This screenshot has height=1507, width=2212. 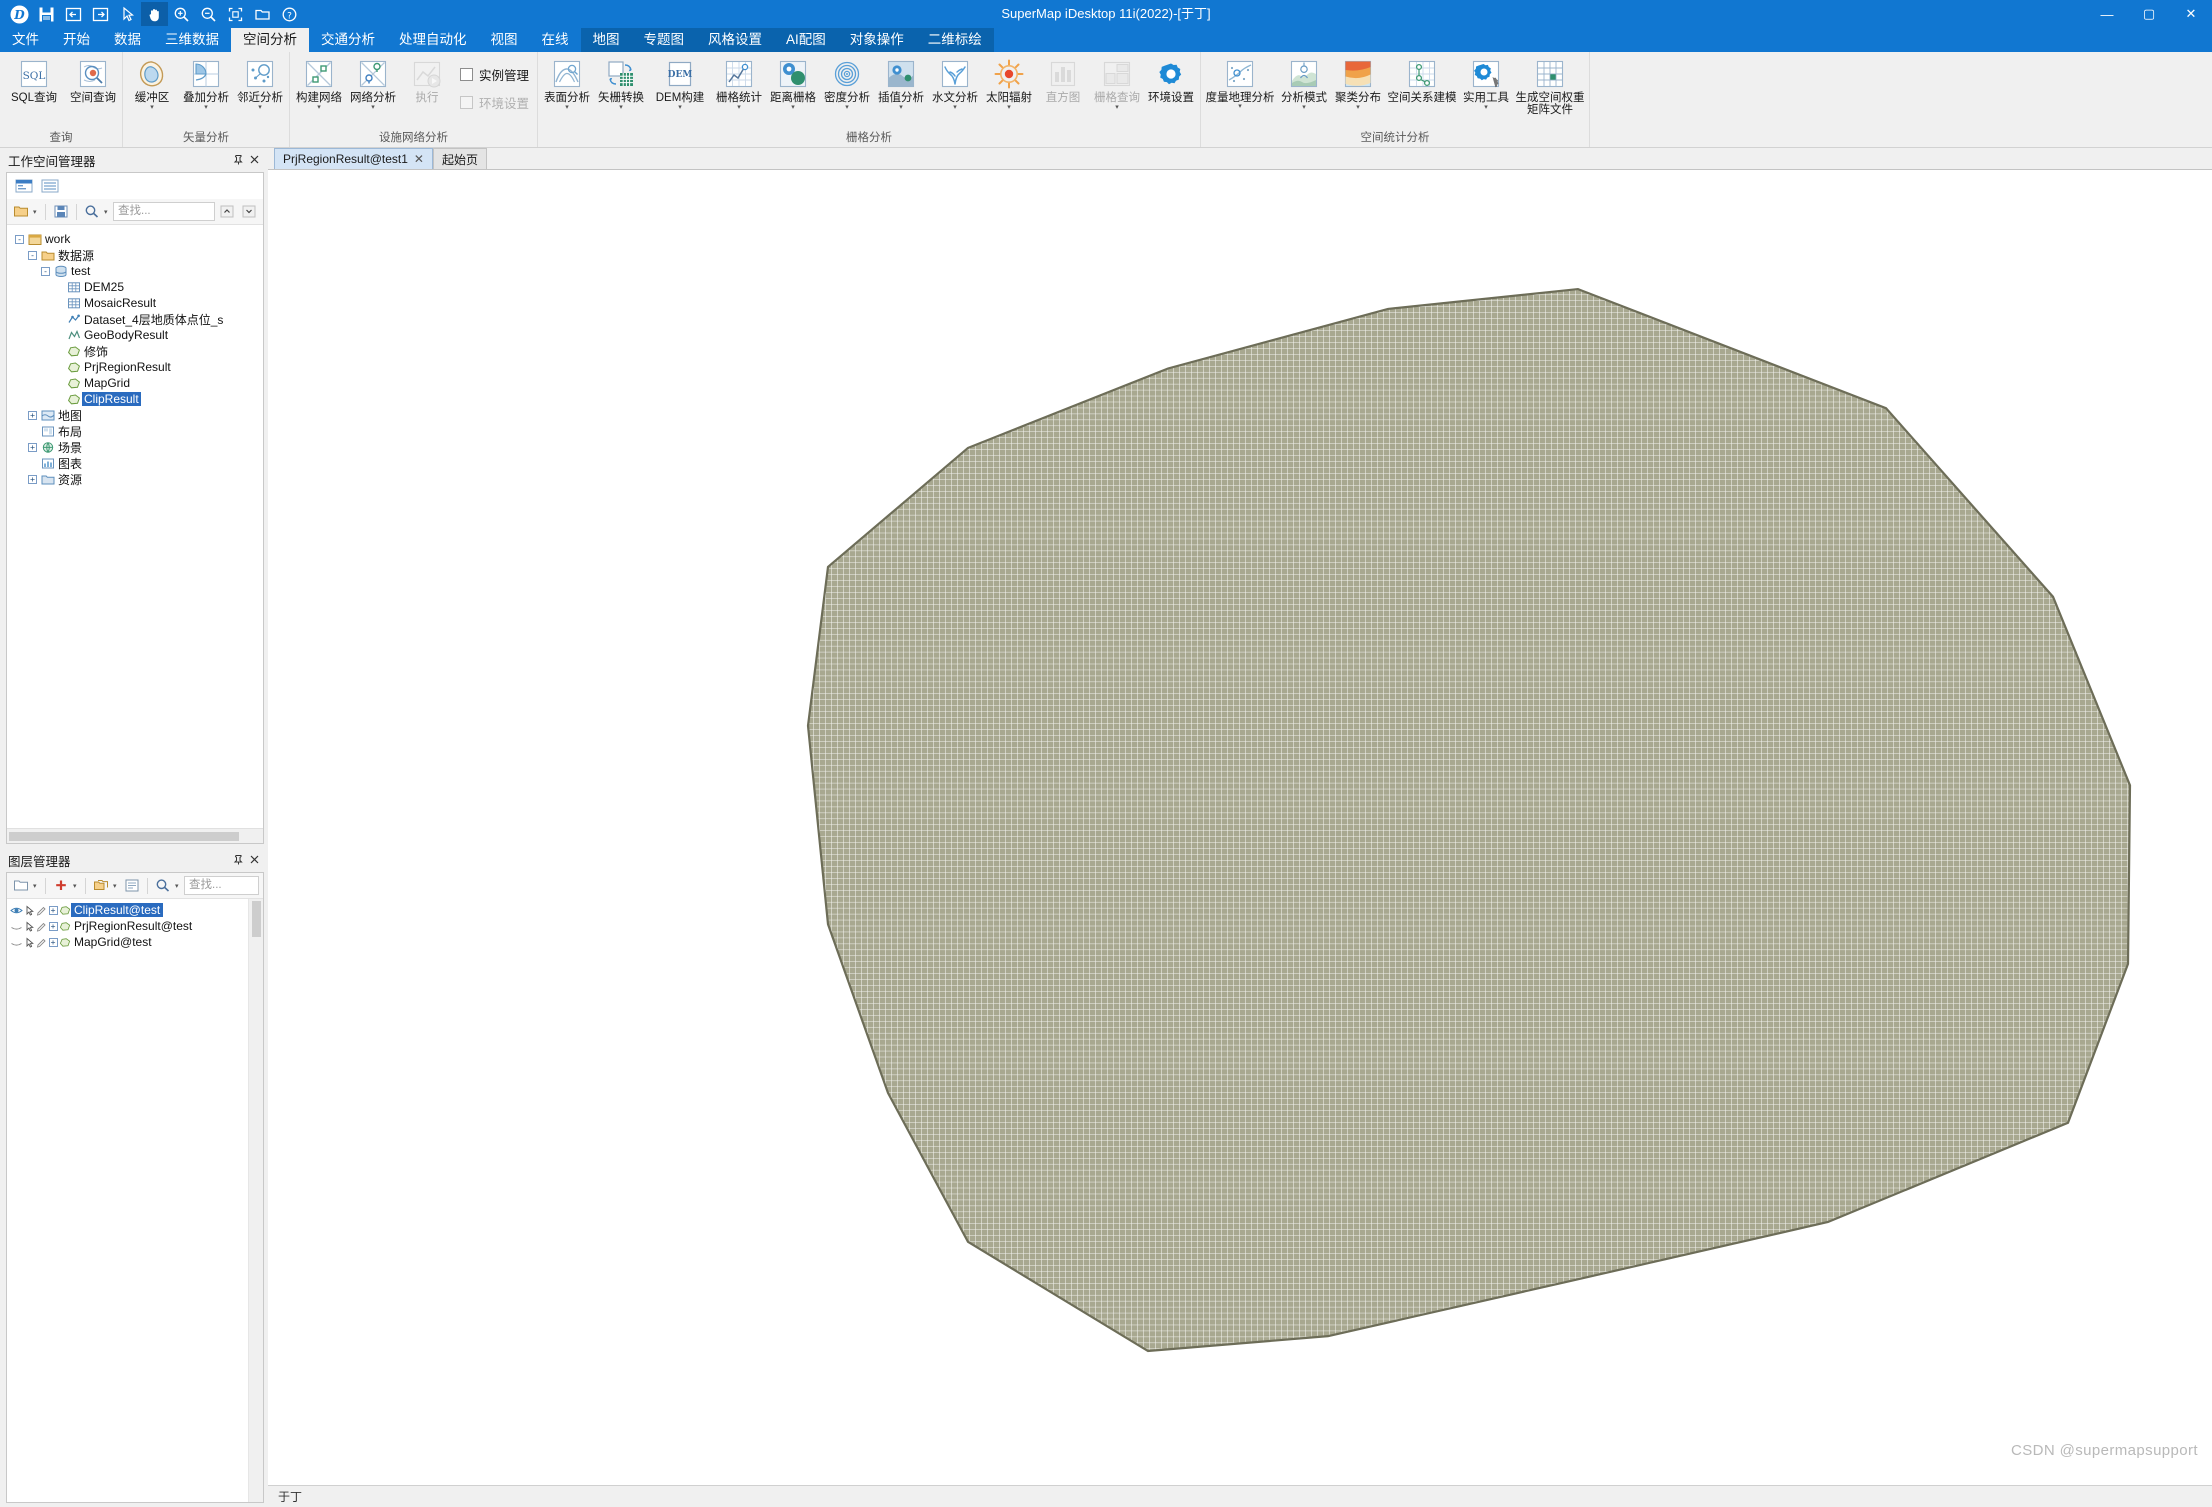 I want to click on document-tab-0: PrjRegionResult@test1 ✕, so click(x=353, y=158).